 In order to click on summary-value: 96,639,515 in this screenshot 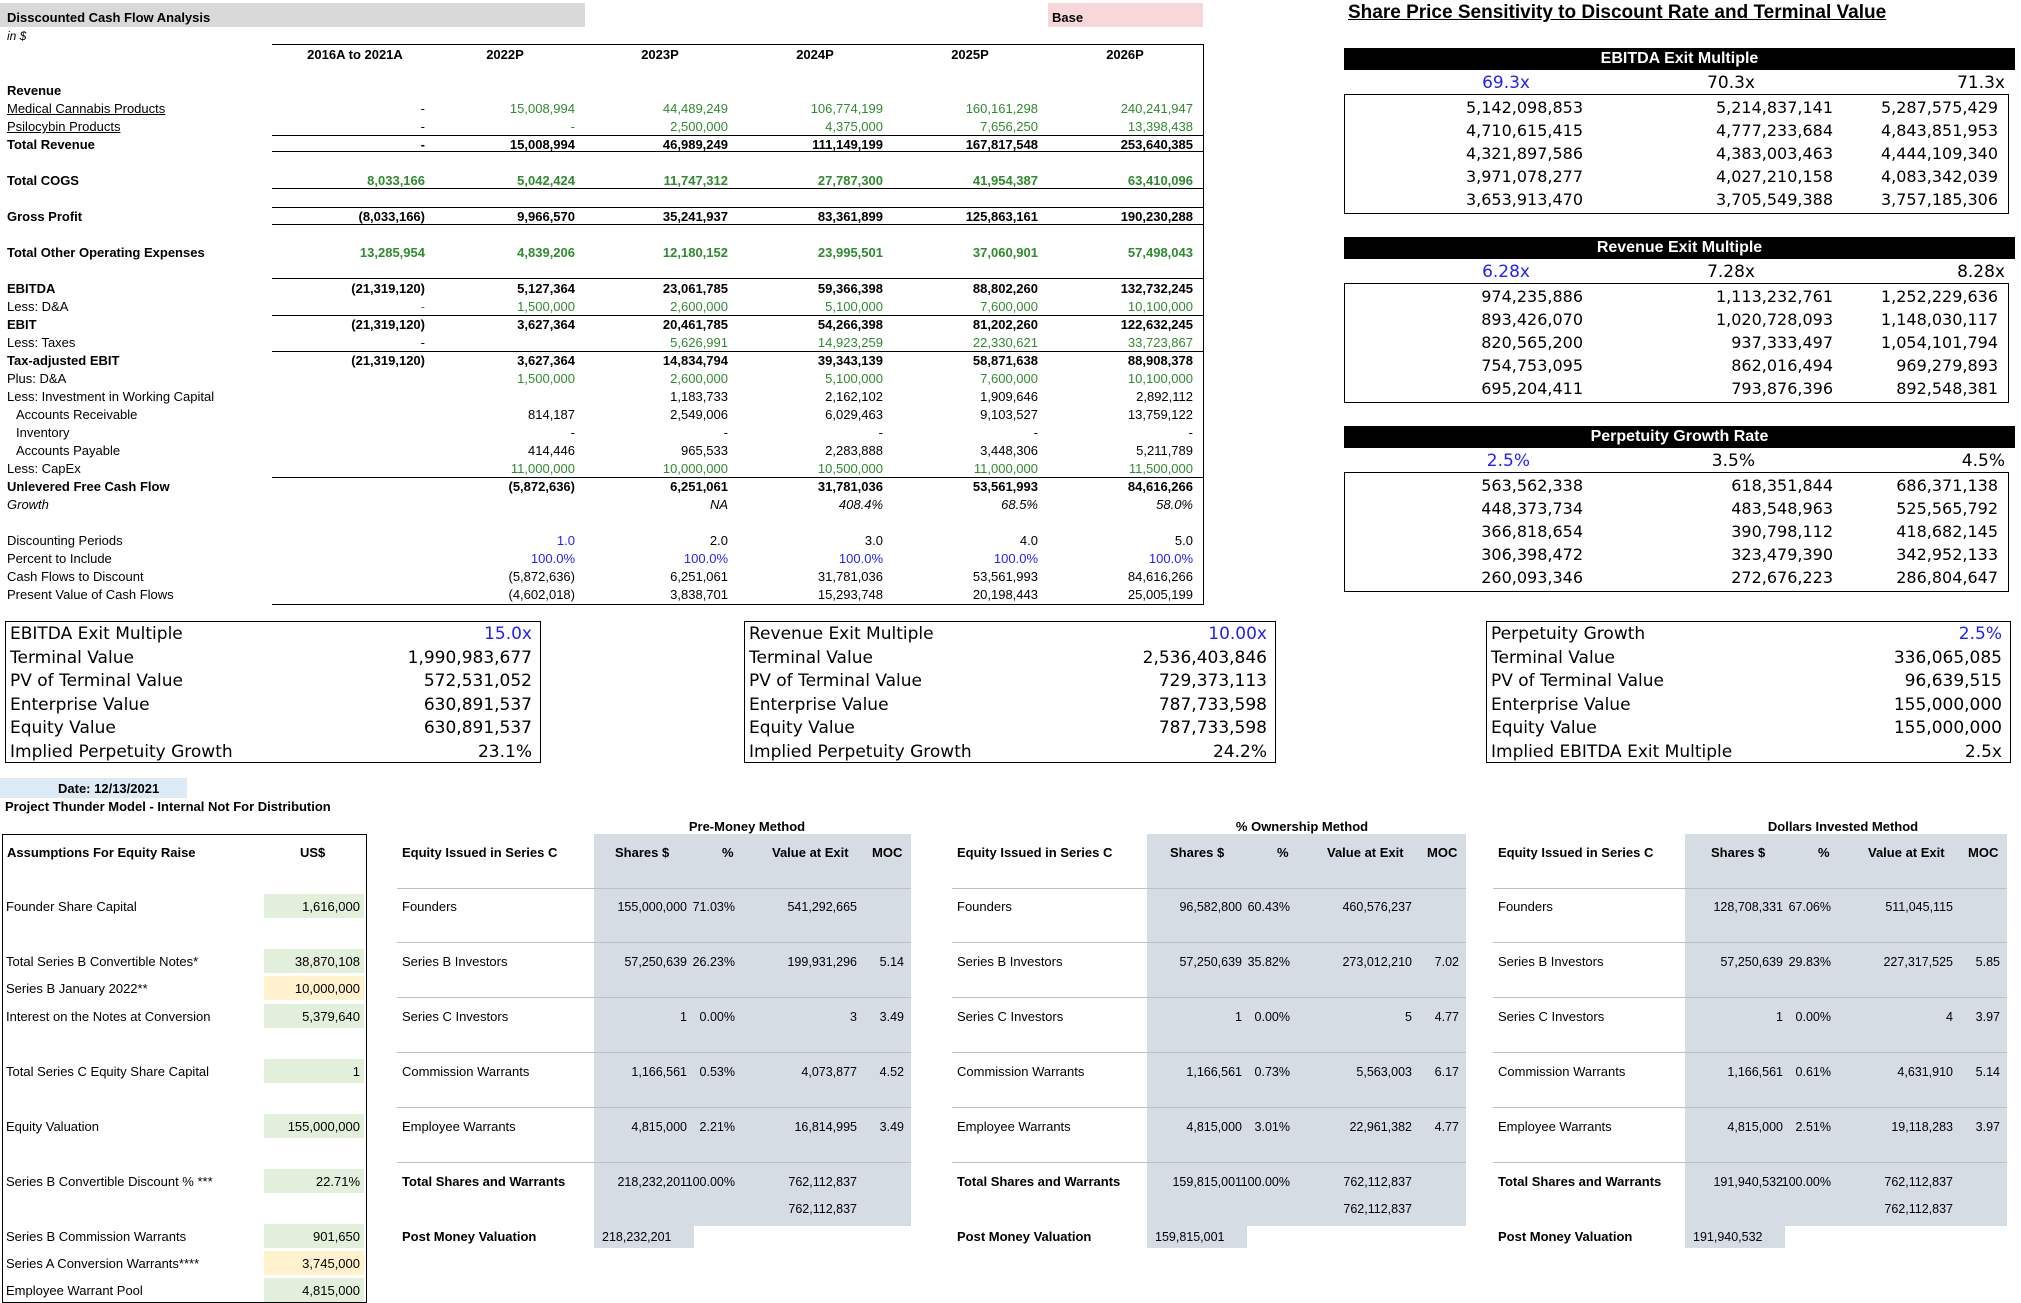, I will do `click(1953, 681)`.